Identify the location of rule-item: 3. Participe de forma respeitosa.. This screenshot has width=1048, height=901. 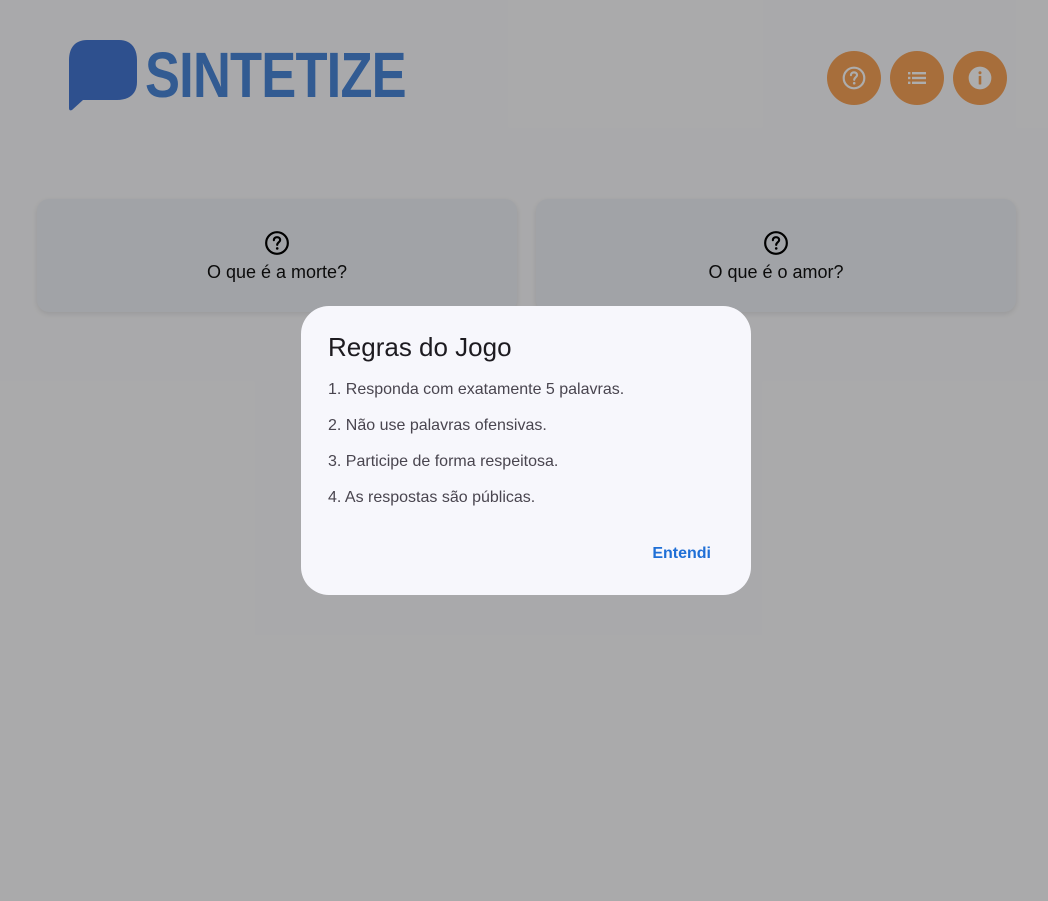
(443, 461).